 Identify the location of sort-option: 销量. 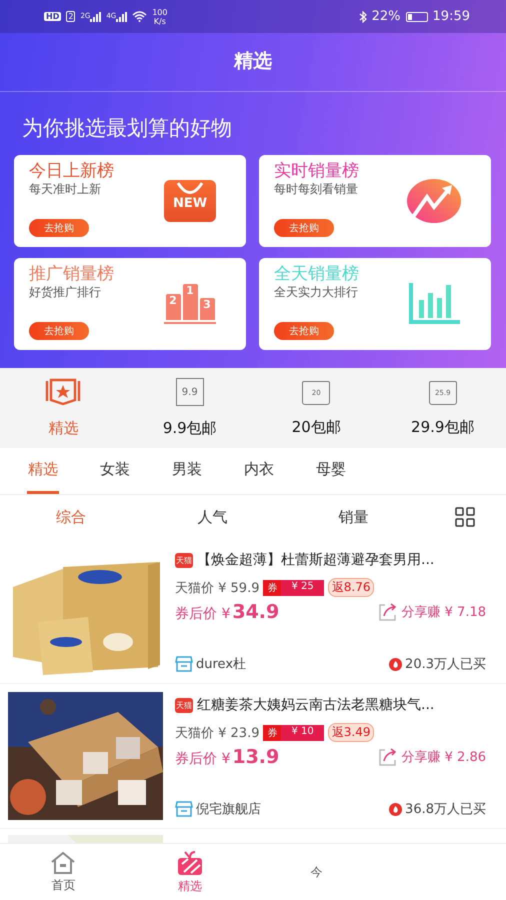
(353, 517).